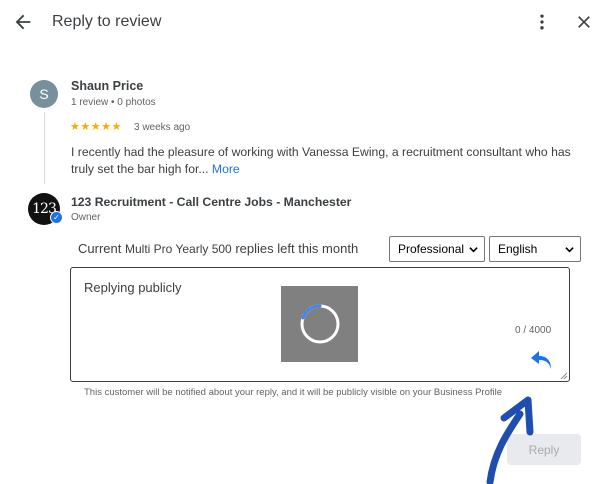 The height and width of the screenshot is (484, 606). Describe the element at coordinates (100, 248) in the screenshot. I see `quota-prefix: Current` at that location.